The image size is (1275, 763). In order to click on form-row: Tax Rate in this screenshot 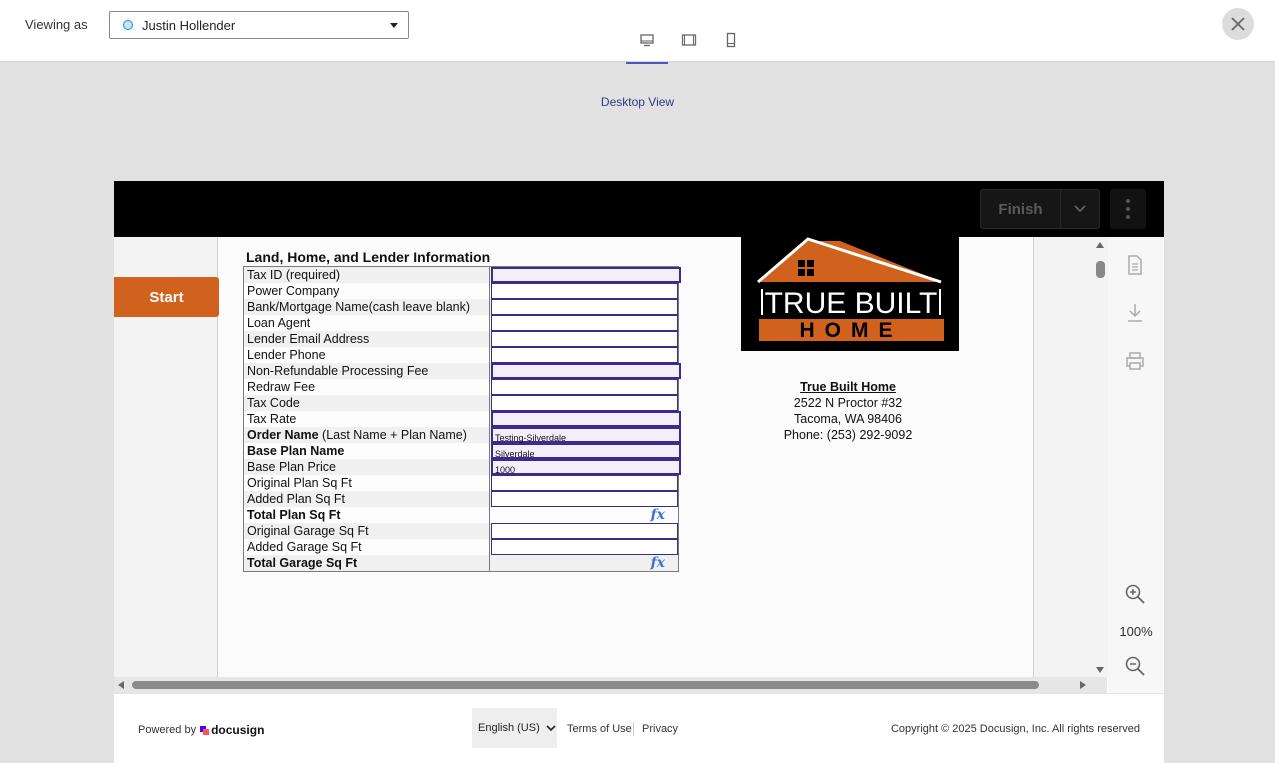, I will do `click(462, 419)`.